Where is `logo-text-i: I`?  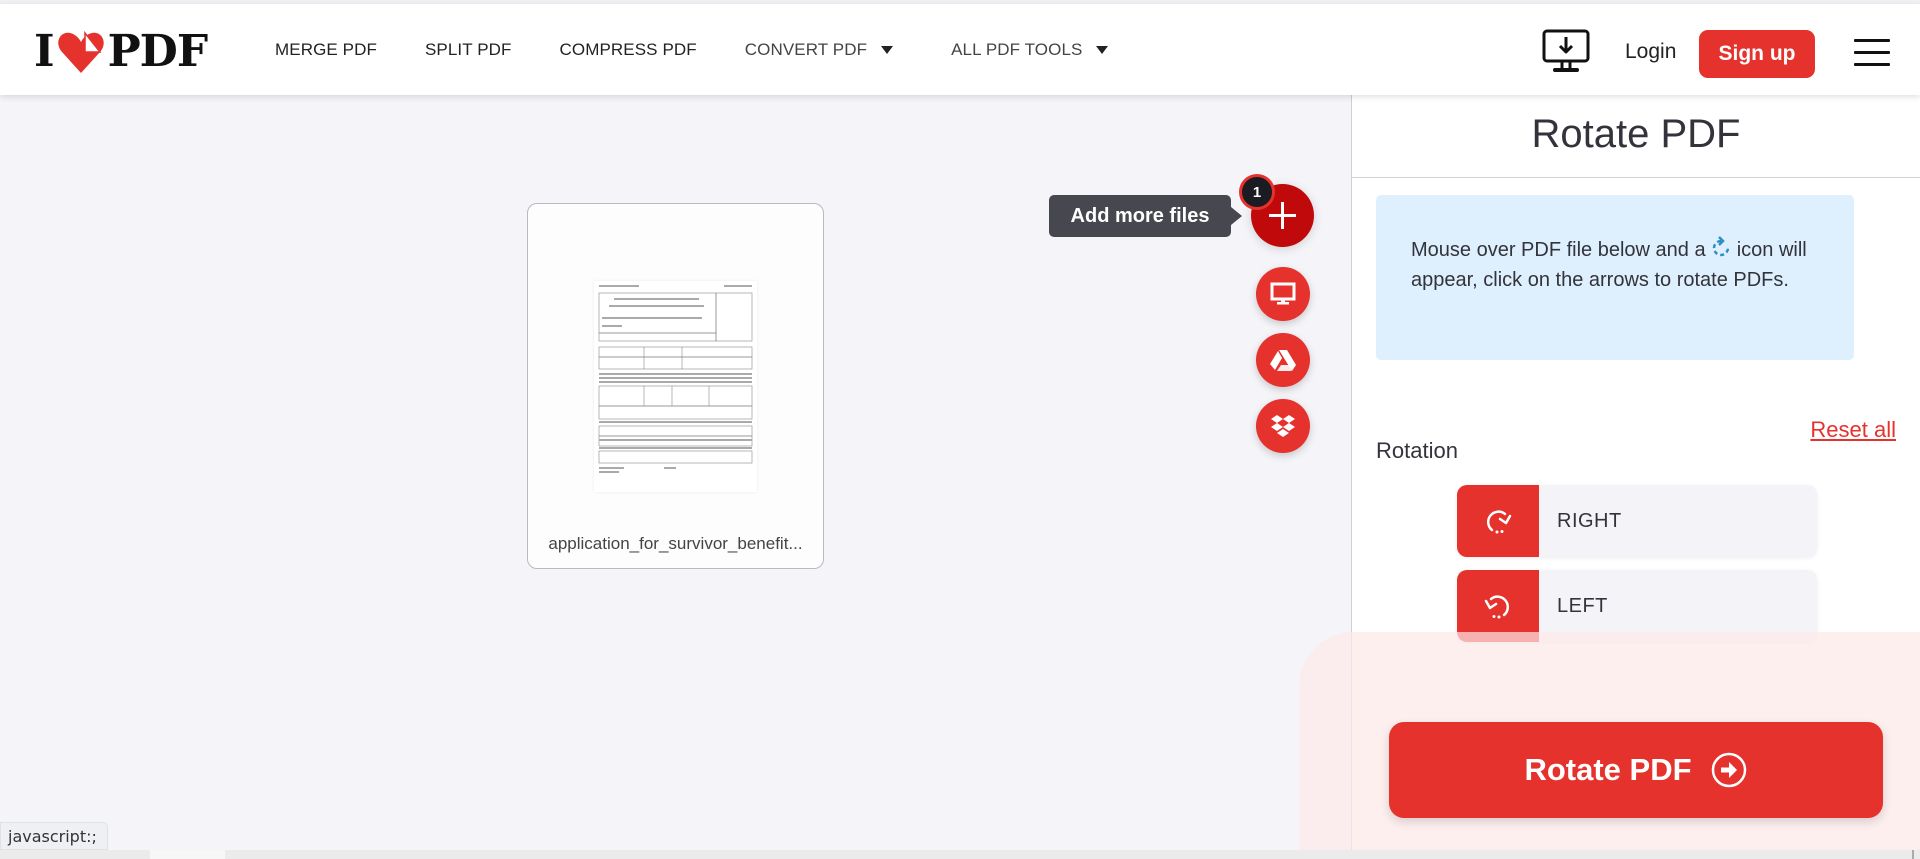 logo-text-i: I is located at coordinates (44, 51).